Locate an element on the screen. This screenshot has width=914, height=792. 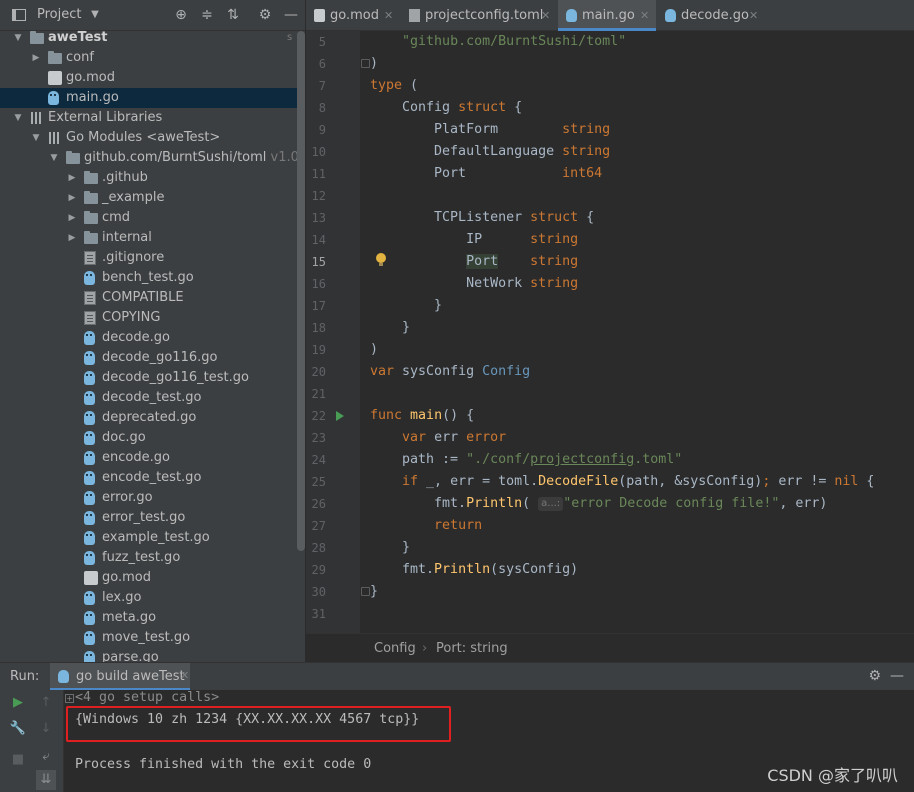
tree-item: parse.go is located at coordinates (148, 655).